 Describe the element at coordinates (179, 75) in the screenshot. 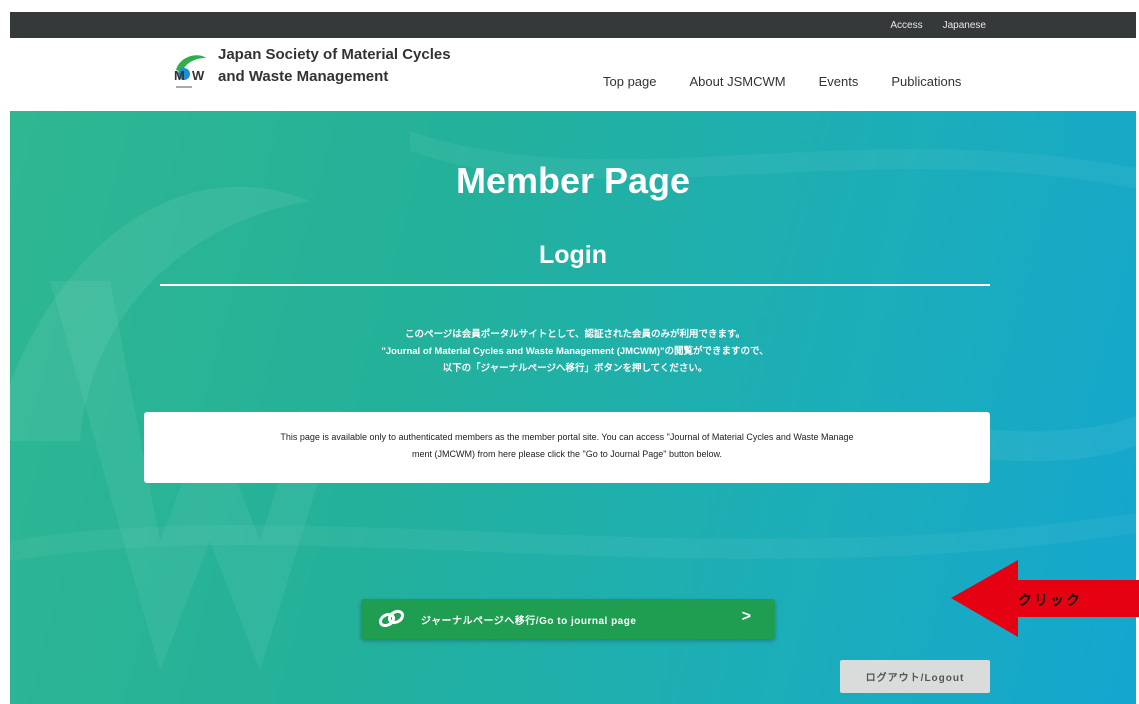

I see `svg-text: M` at that location.